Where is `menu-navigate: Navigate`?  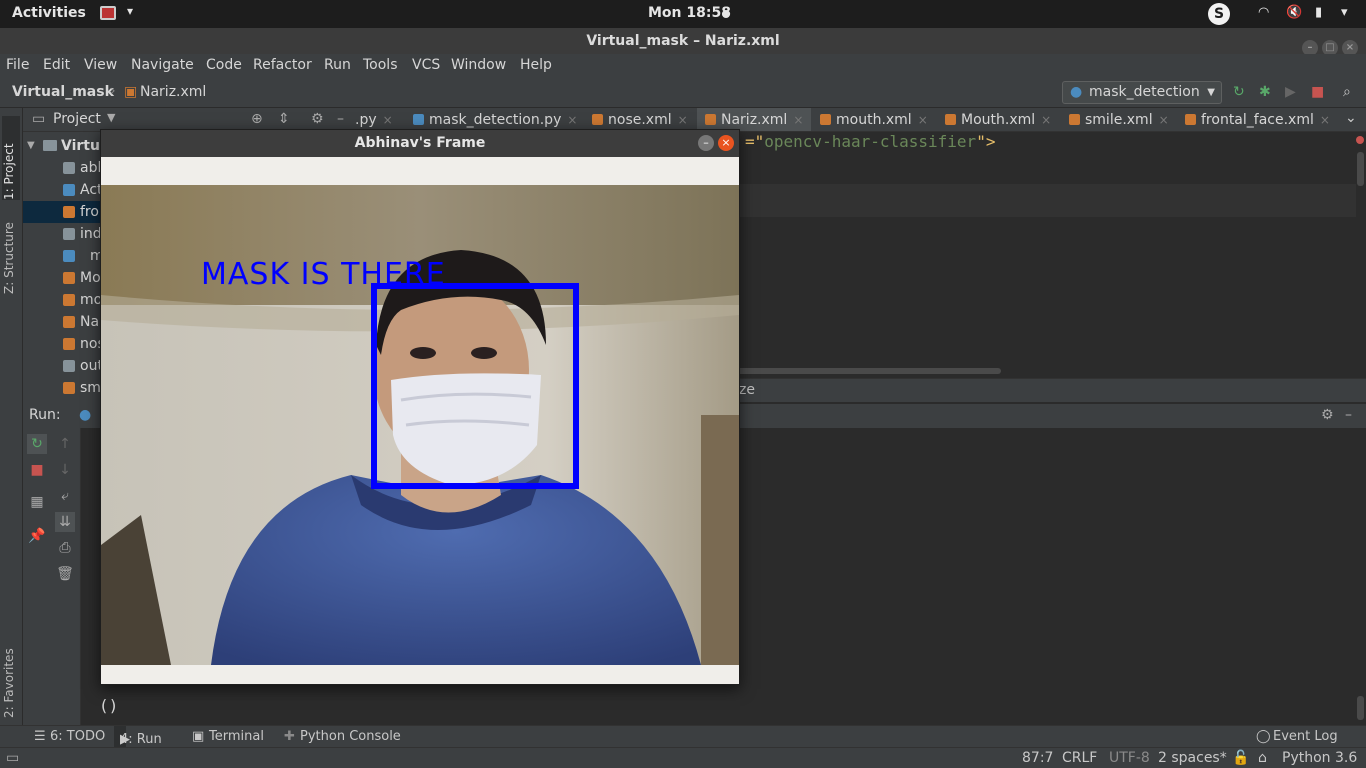
menu-navigate: Navigate is located at coordinates (162, 65).